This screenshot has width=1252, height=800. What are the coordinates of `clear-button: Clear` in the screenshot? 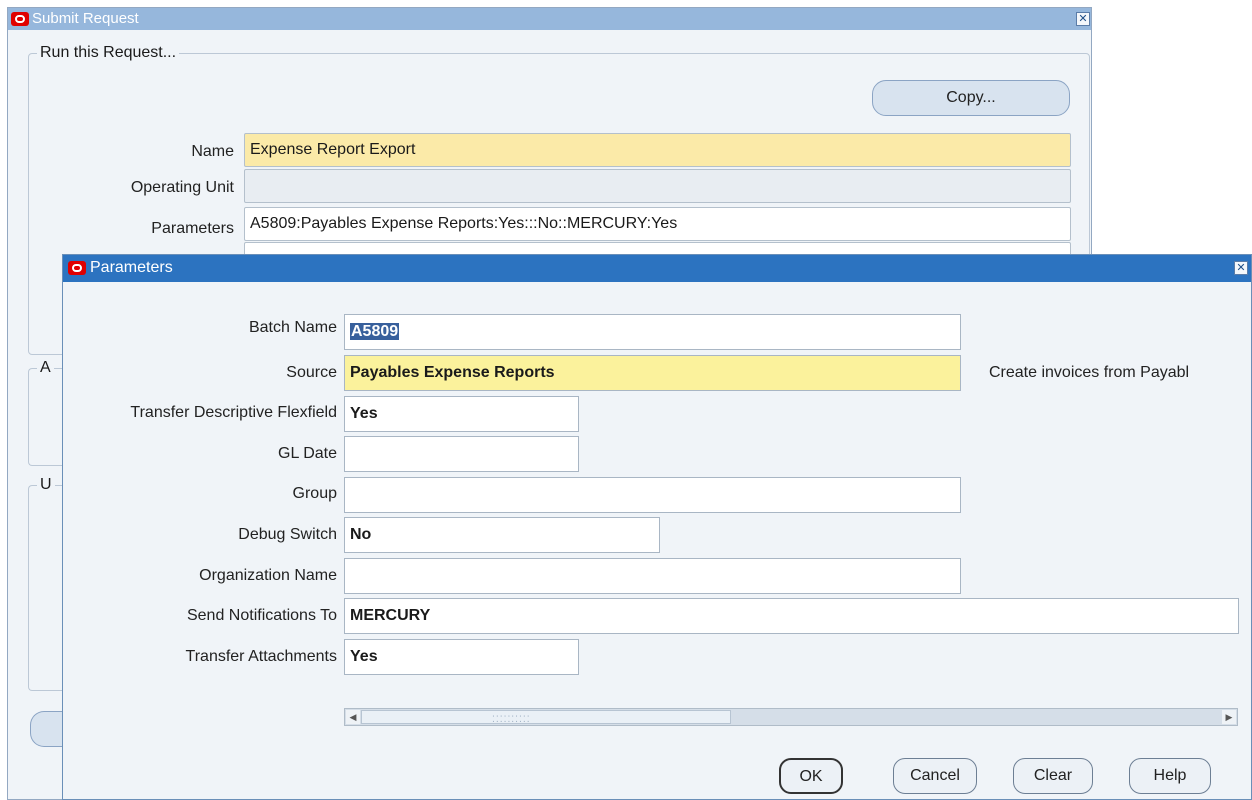 It's located at (1053, 776).